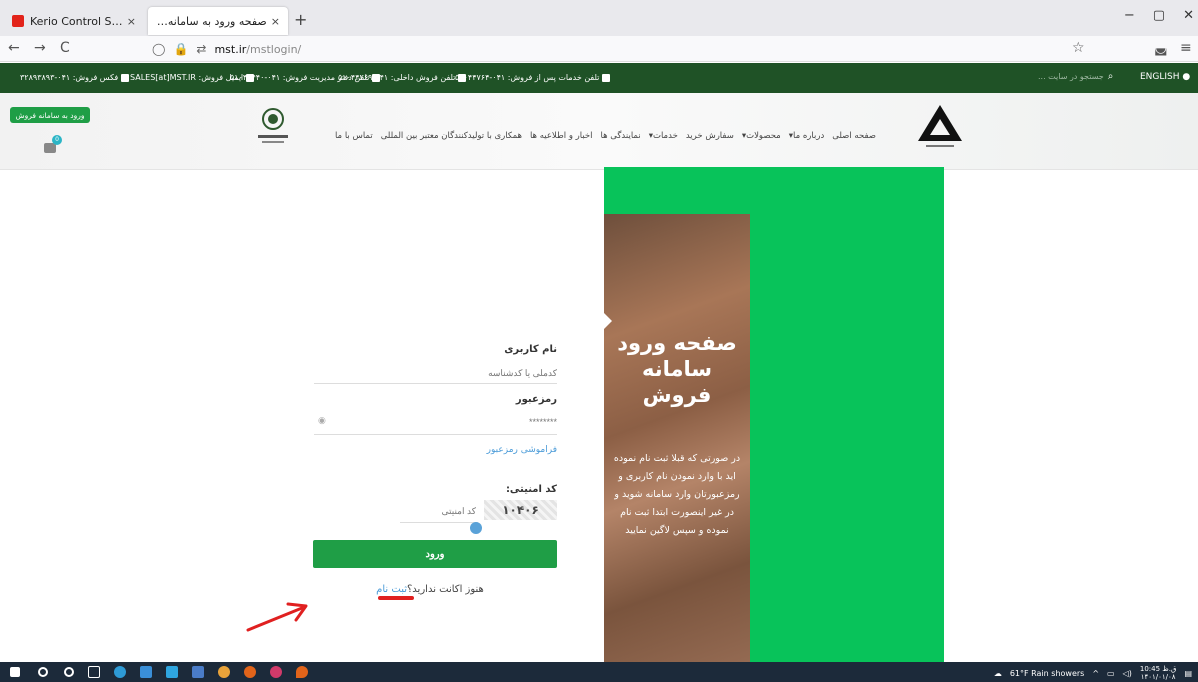 The image size is (1198, 682). Describe the element at coordinates (120, 672) in the screenshot. I see `edge-icon` at that location.